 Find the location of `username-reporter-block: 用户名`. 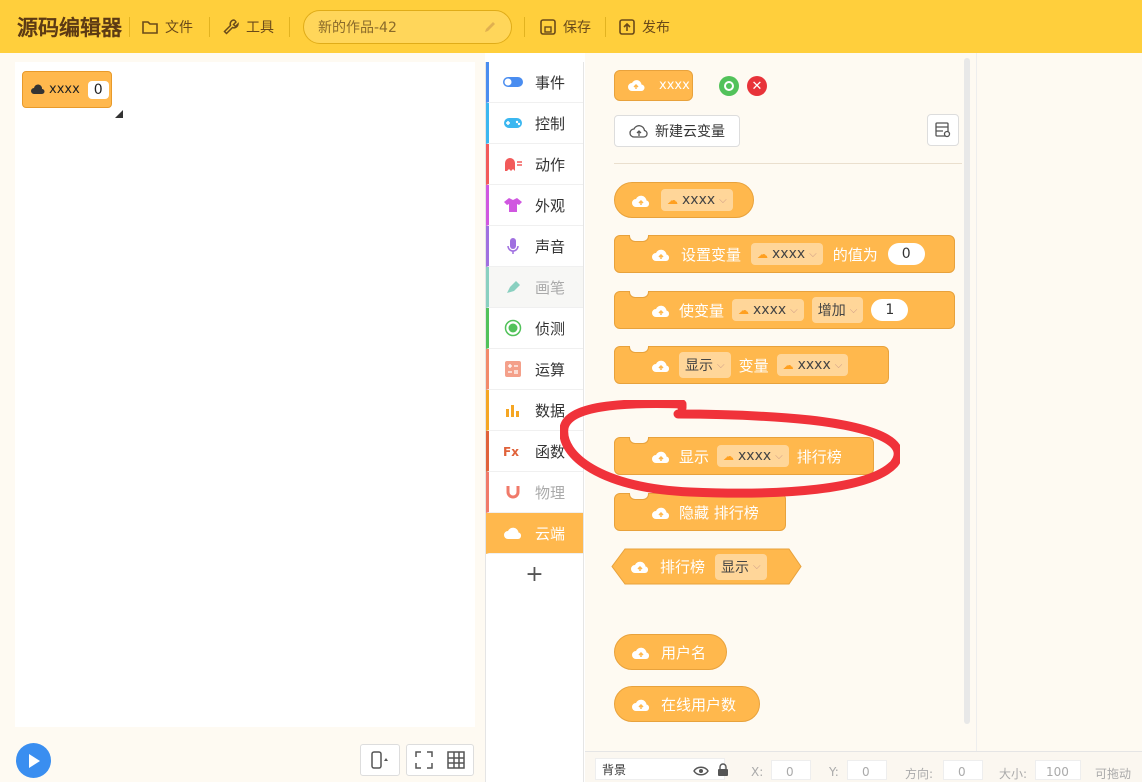

username-reporter-block: 用户名 is located at coordinates (670, 652).